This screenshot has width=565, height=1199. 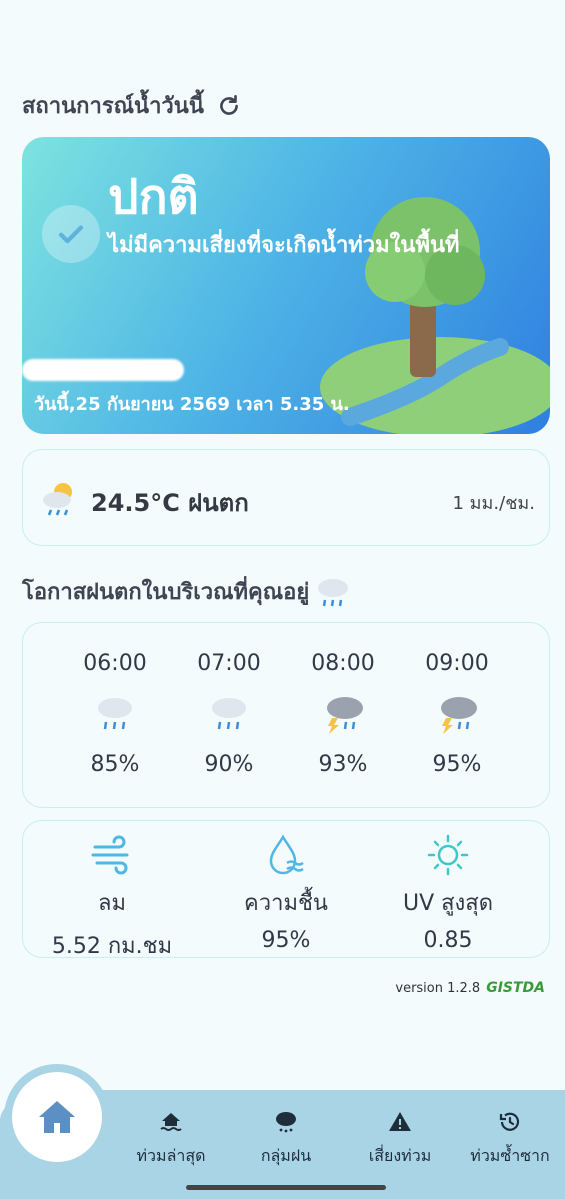 What do you see at coordinates (153, 197) in the screenshot?
I see `status-label: ปกติ` at bounding box center [153, 197].